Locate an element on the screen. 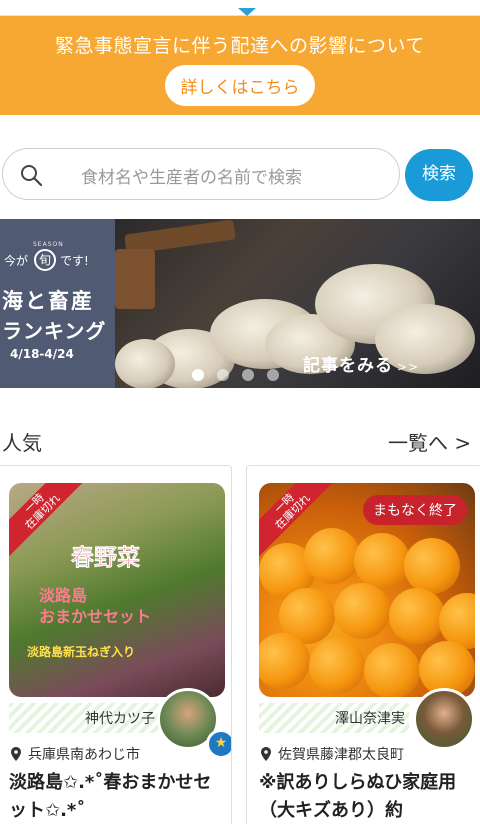 The height and width of the screenshot is (824, 480). location-text: 兵庫県南あわじ市 is located at coordinates (84, 755).